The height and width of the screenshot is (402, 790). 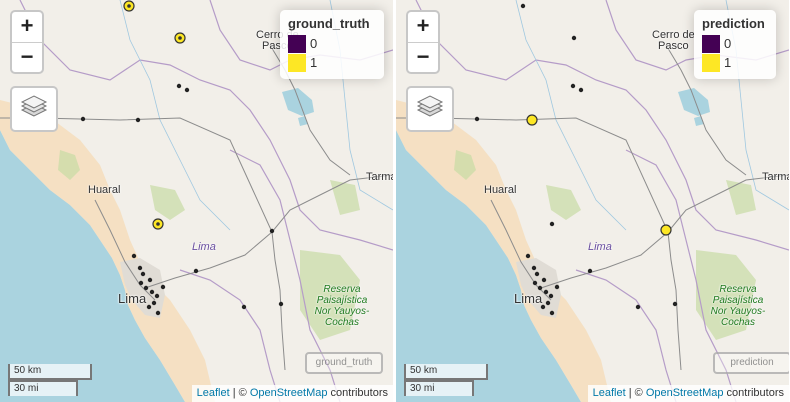 What do you see at coordinates (673, 46) in the screenshot?
I see `place-label-pasco: Pasco` at bounding box center [673, 46].